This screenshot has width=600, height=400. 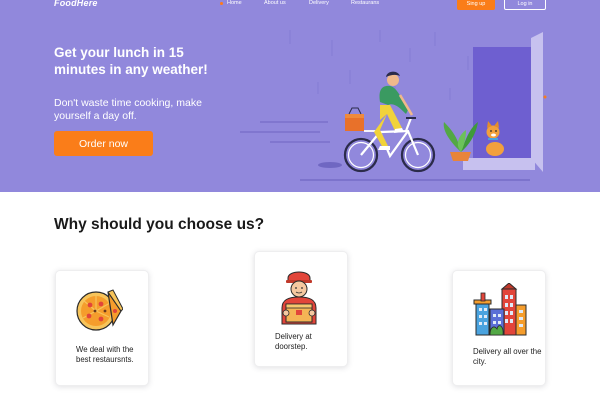 What do you see at coordinates (525, 5) in the screenshot?
I see `login-button: Log in` at bounding box center [525, 5].